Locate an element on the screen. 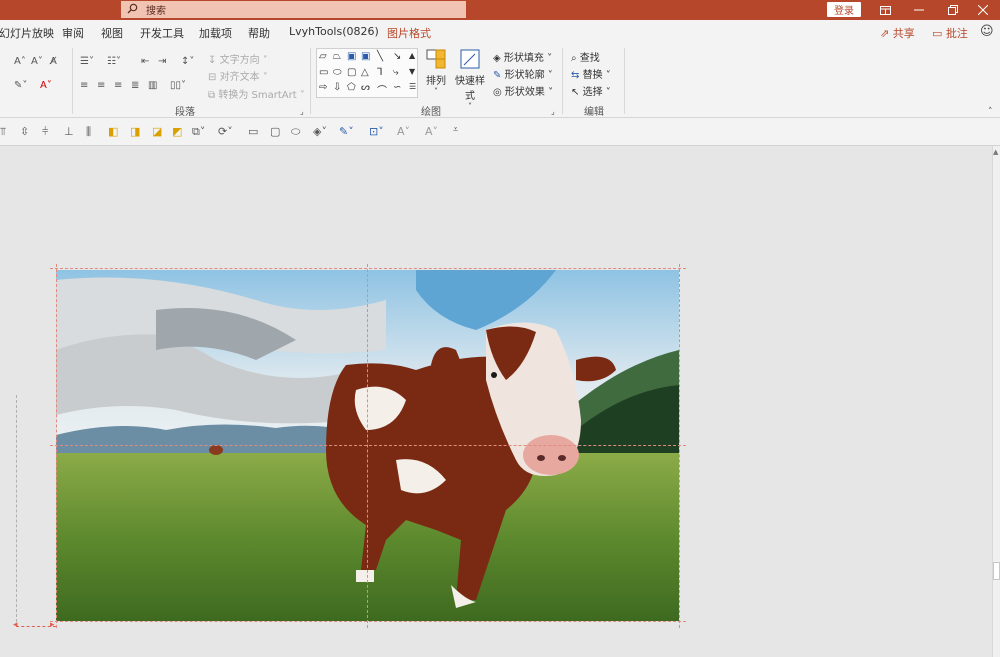 This screenshot has height=657, width=1000. align-center-h-icon: ⫩ is located at coordinates (45, 132).